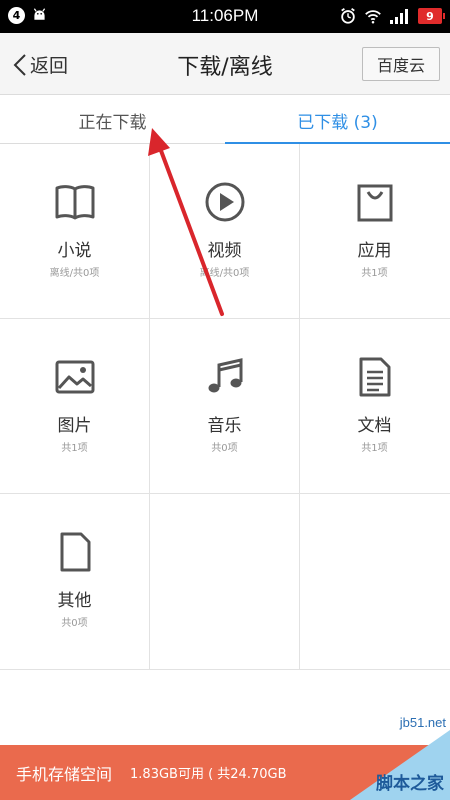  Describe the element at coordinates (375, 406) in the screenshot. I see `category-document: 文档 共1项` at that location.